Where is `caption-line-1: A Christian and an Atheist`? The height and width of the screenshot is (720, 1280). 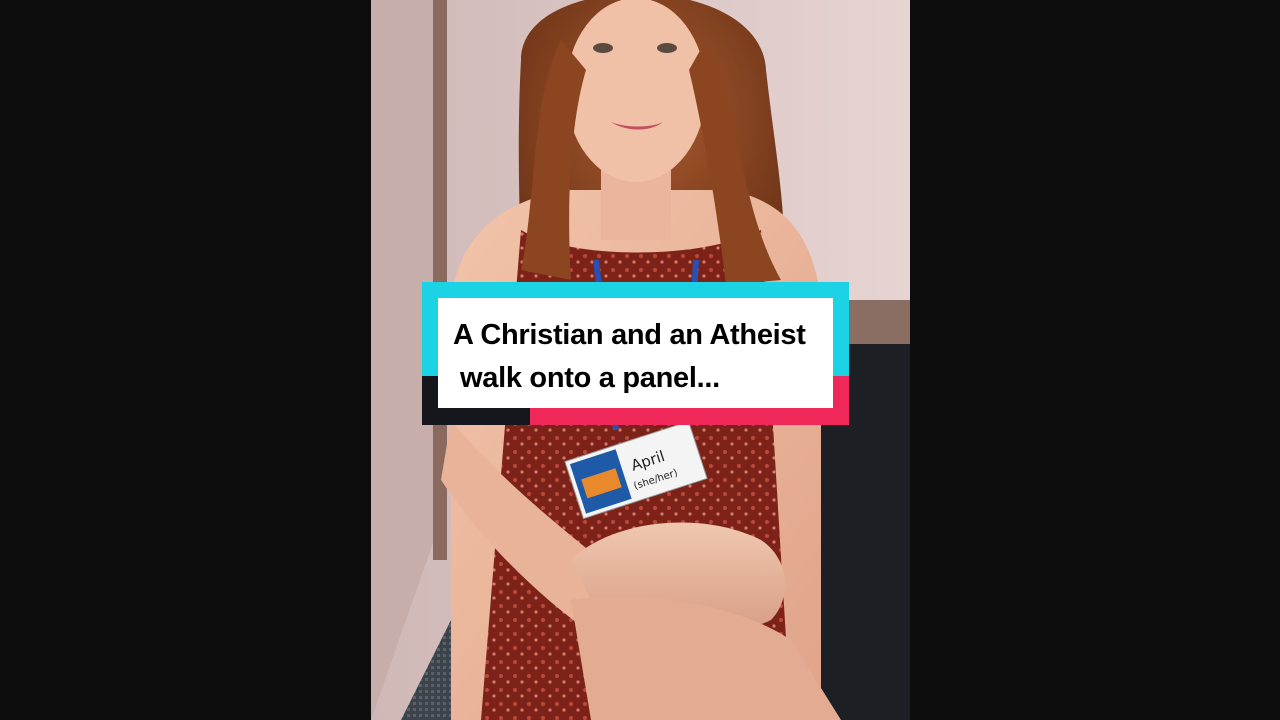
caption-line-1: A Christian and an Atheist is located at coordinates (629, 335).